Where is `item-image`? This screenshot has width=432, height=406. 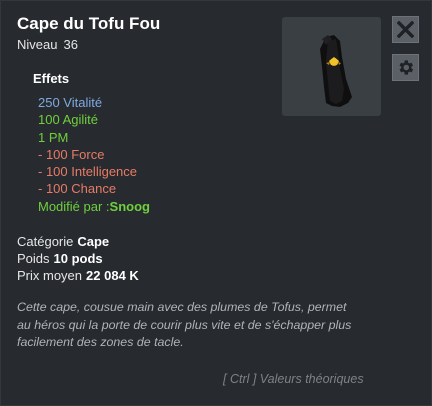 item-image is located at coordinates (331, 66).